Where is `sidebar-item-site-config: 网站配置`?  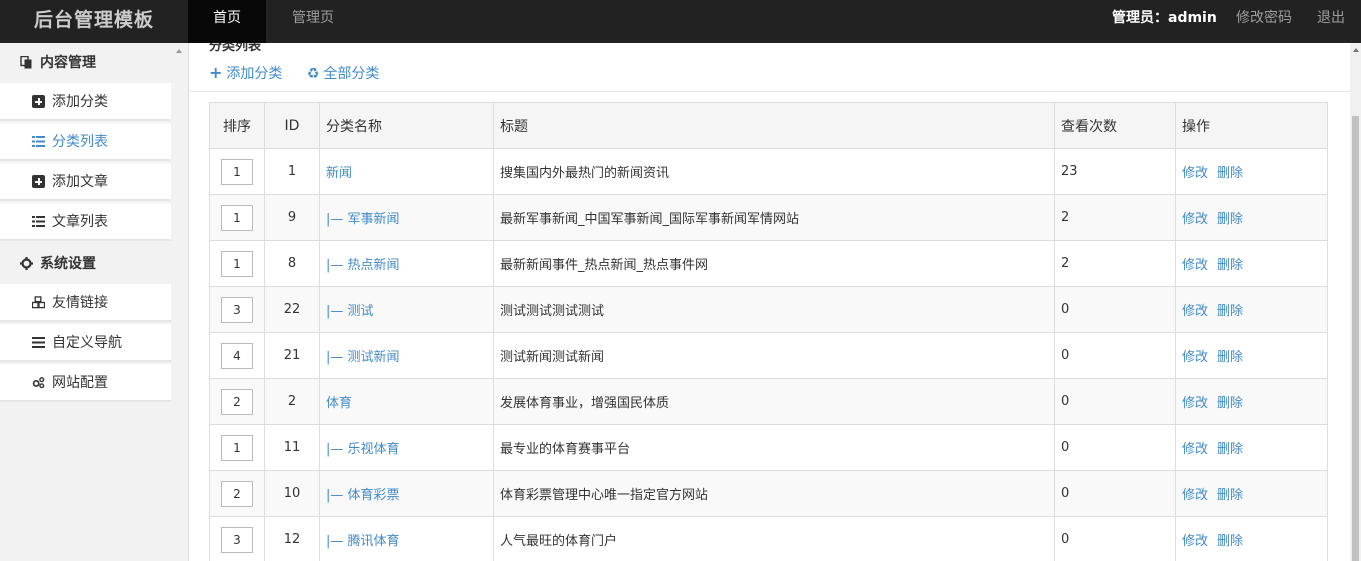 sidebar-item-site-config: 网站配置 is located at coordinates (85, 383).